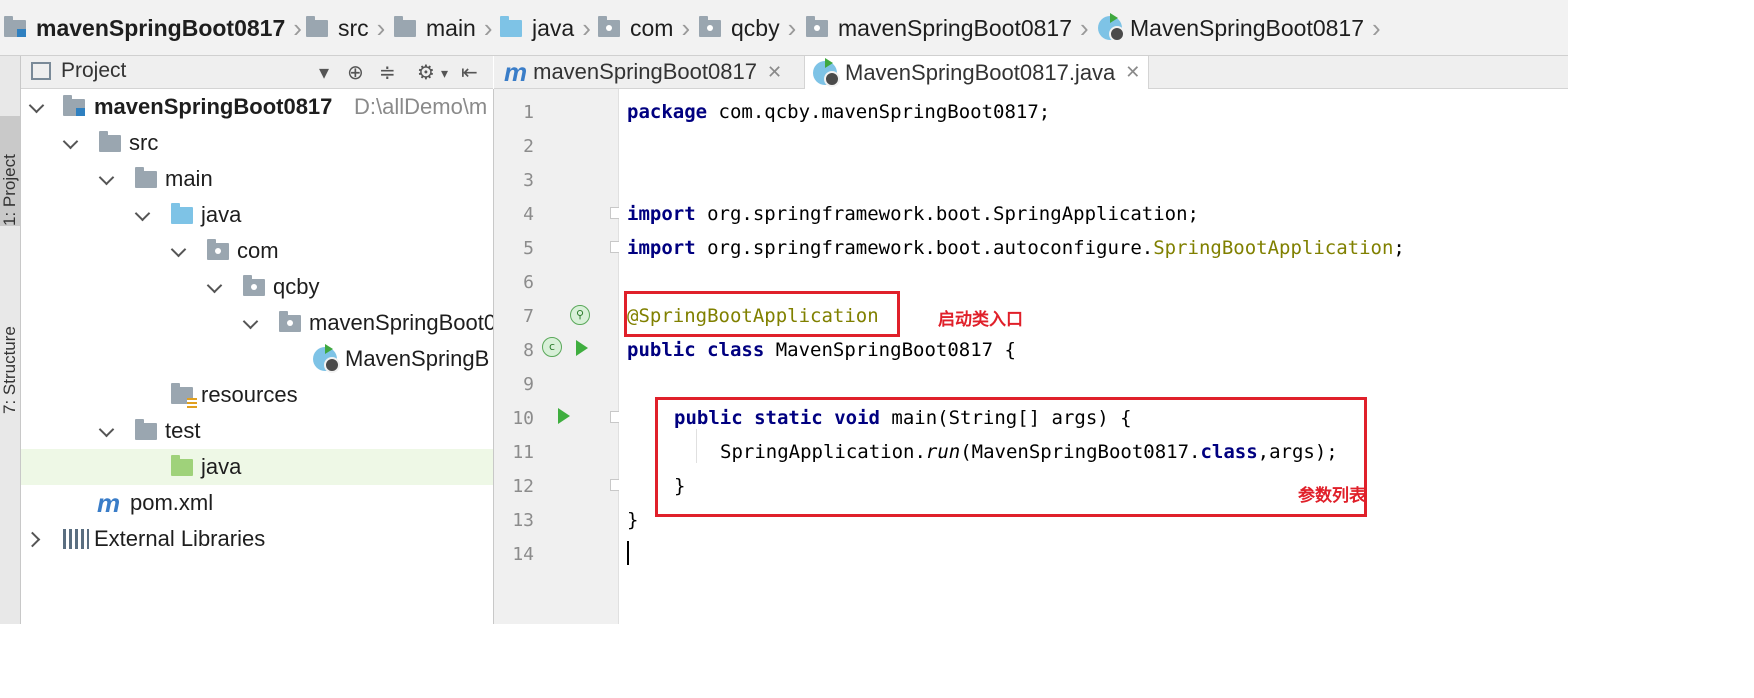 The image size is (1754, 698). I want to click on code-text: }, so click(633, 520).